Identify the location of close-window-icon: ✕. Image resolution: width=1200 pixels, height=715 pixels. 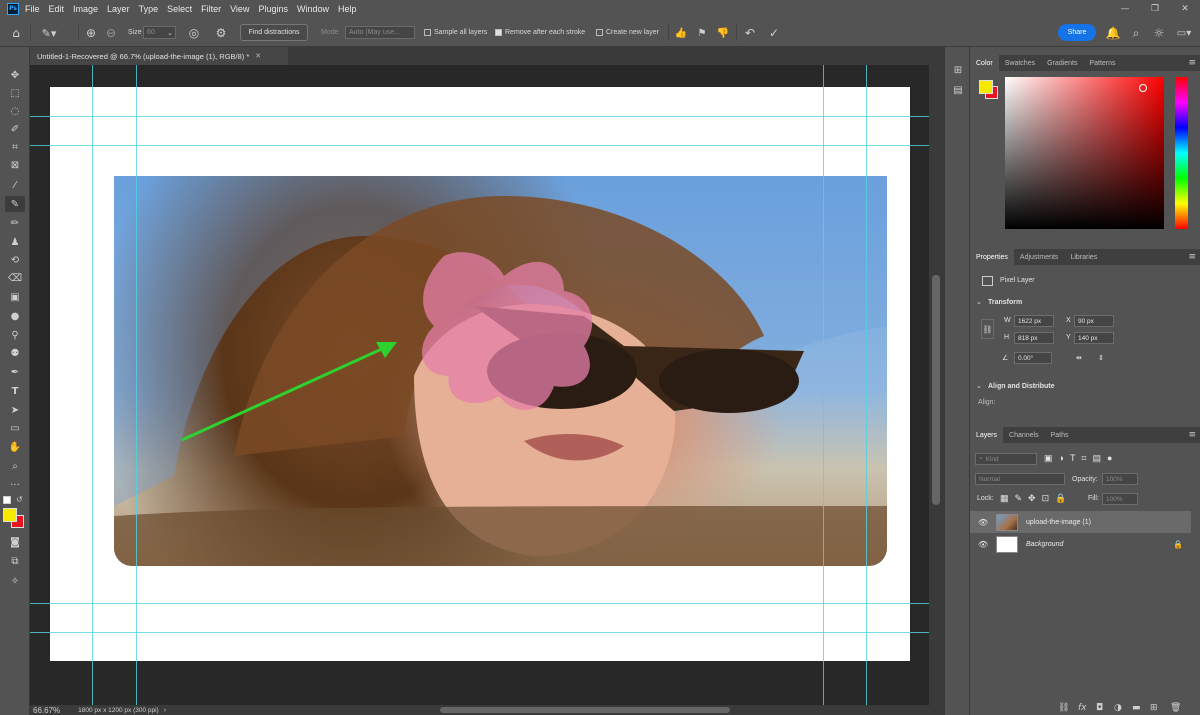
(1185, 8).